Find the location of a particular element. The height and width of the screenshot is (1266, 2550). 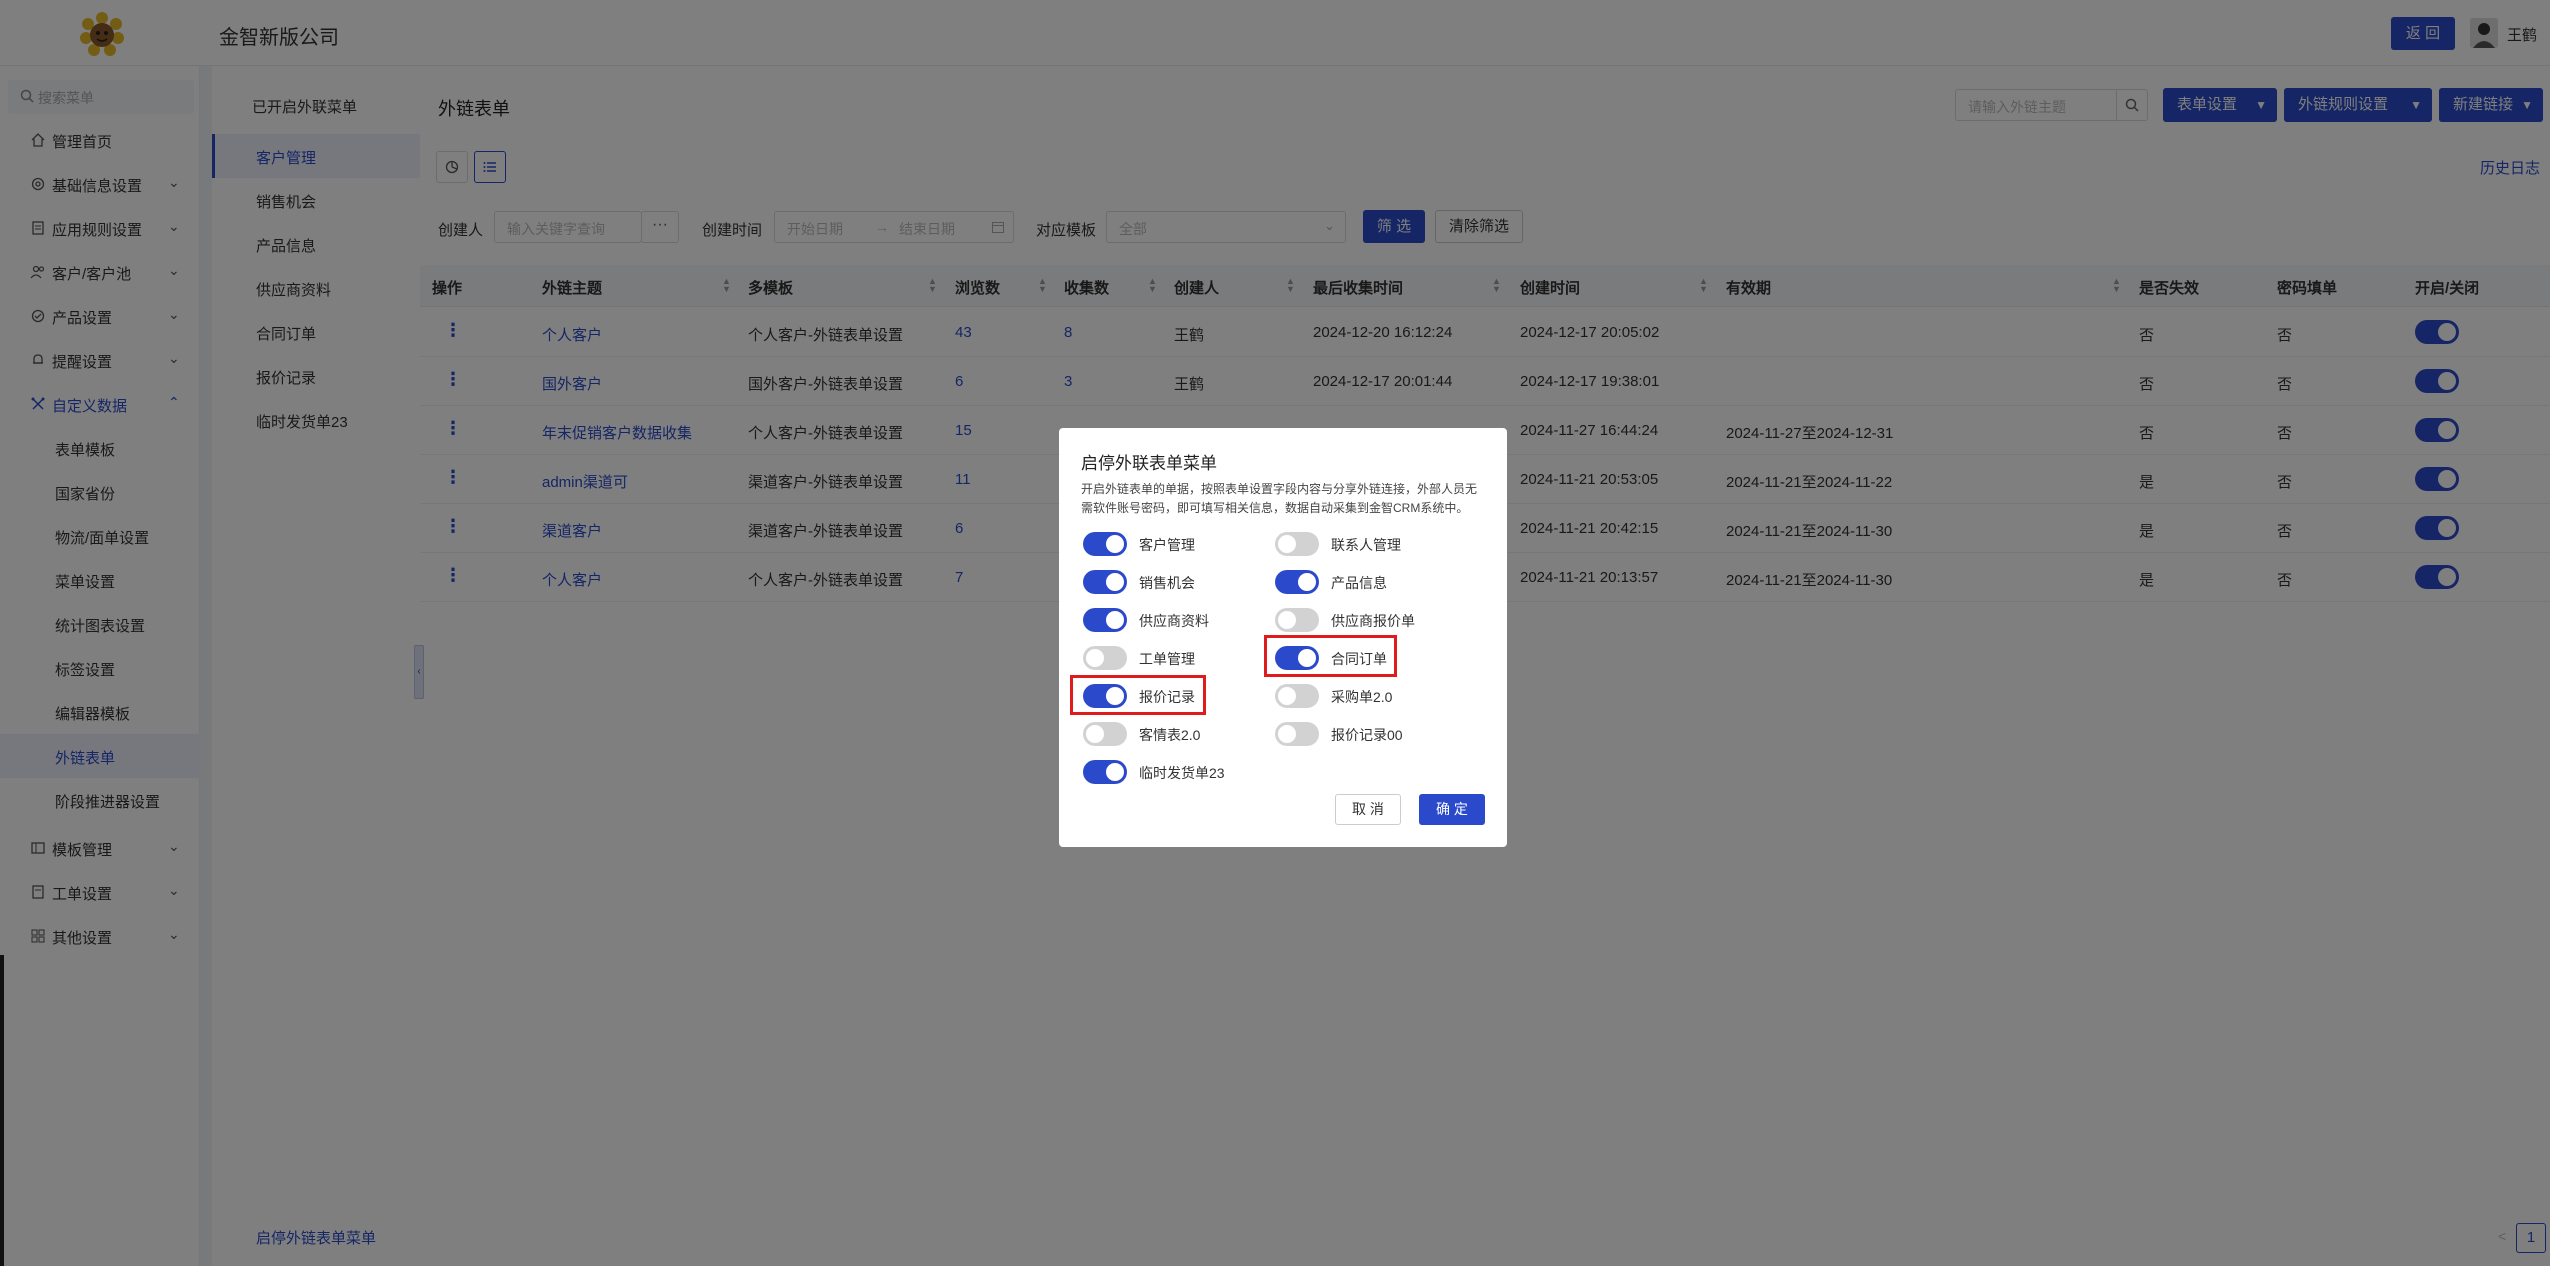

cancel-button: 取 消 is located at coordinates (1368, 809).